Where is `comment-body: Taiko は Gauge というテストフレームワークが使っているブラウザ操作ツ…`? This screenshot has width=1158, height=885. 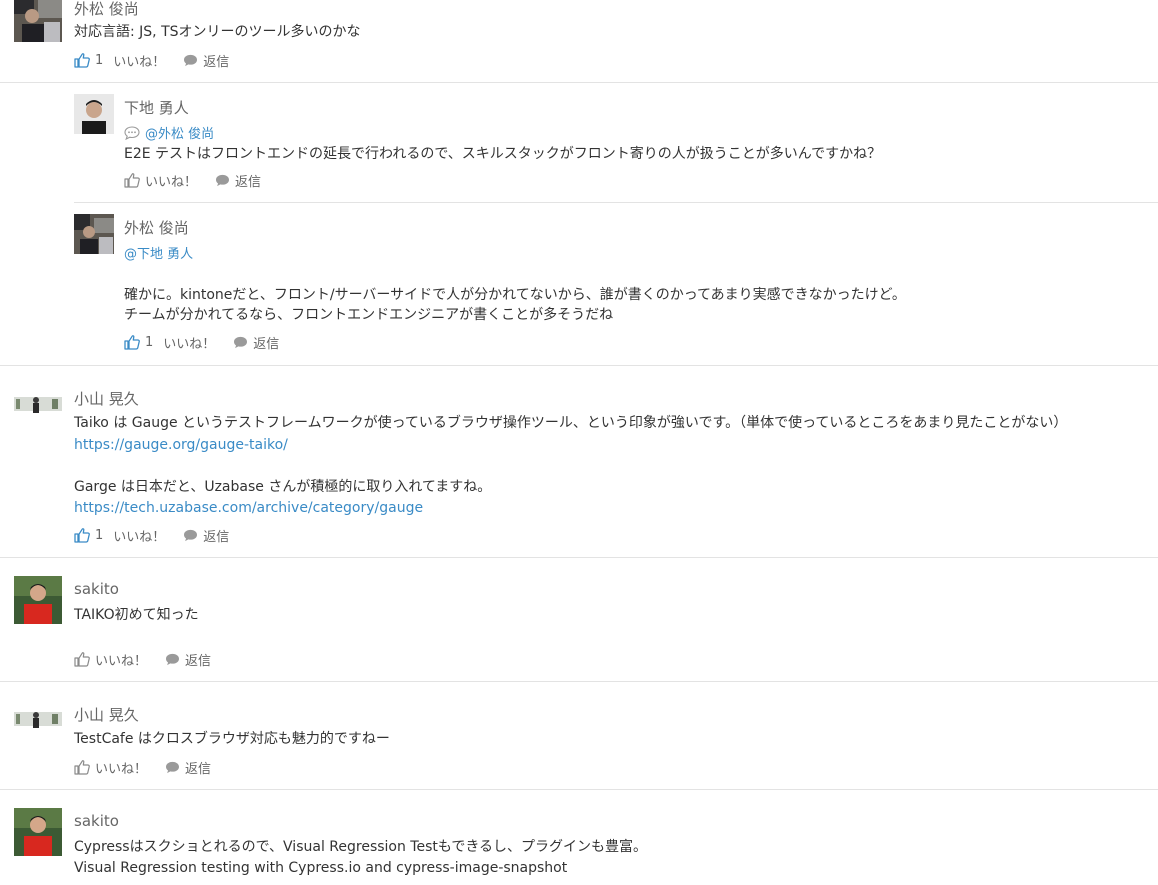
comment-body: Taiko は Gauge というテストフレームワークが使っているブラウザ操作ツ… is located at coordinates (571, 423).